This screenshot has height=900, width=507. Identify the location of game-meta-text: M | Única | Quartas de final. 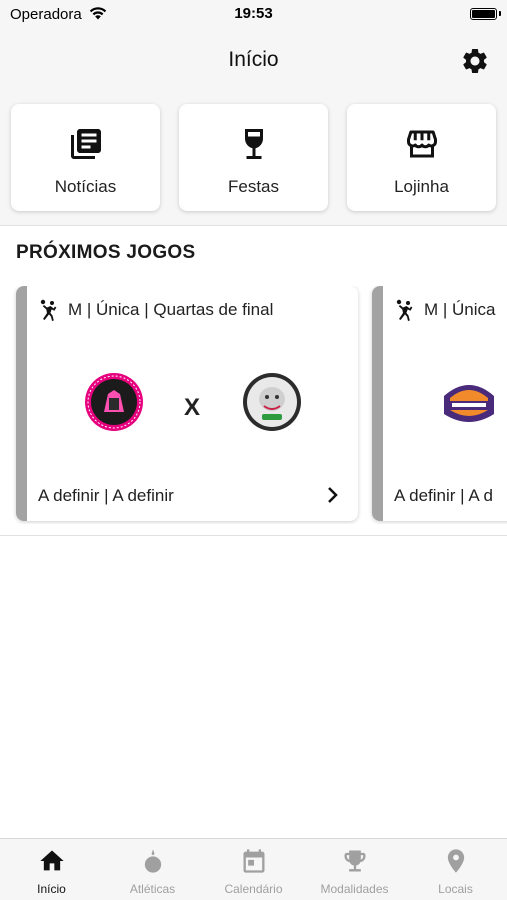
(171, 309).